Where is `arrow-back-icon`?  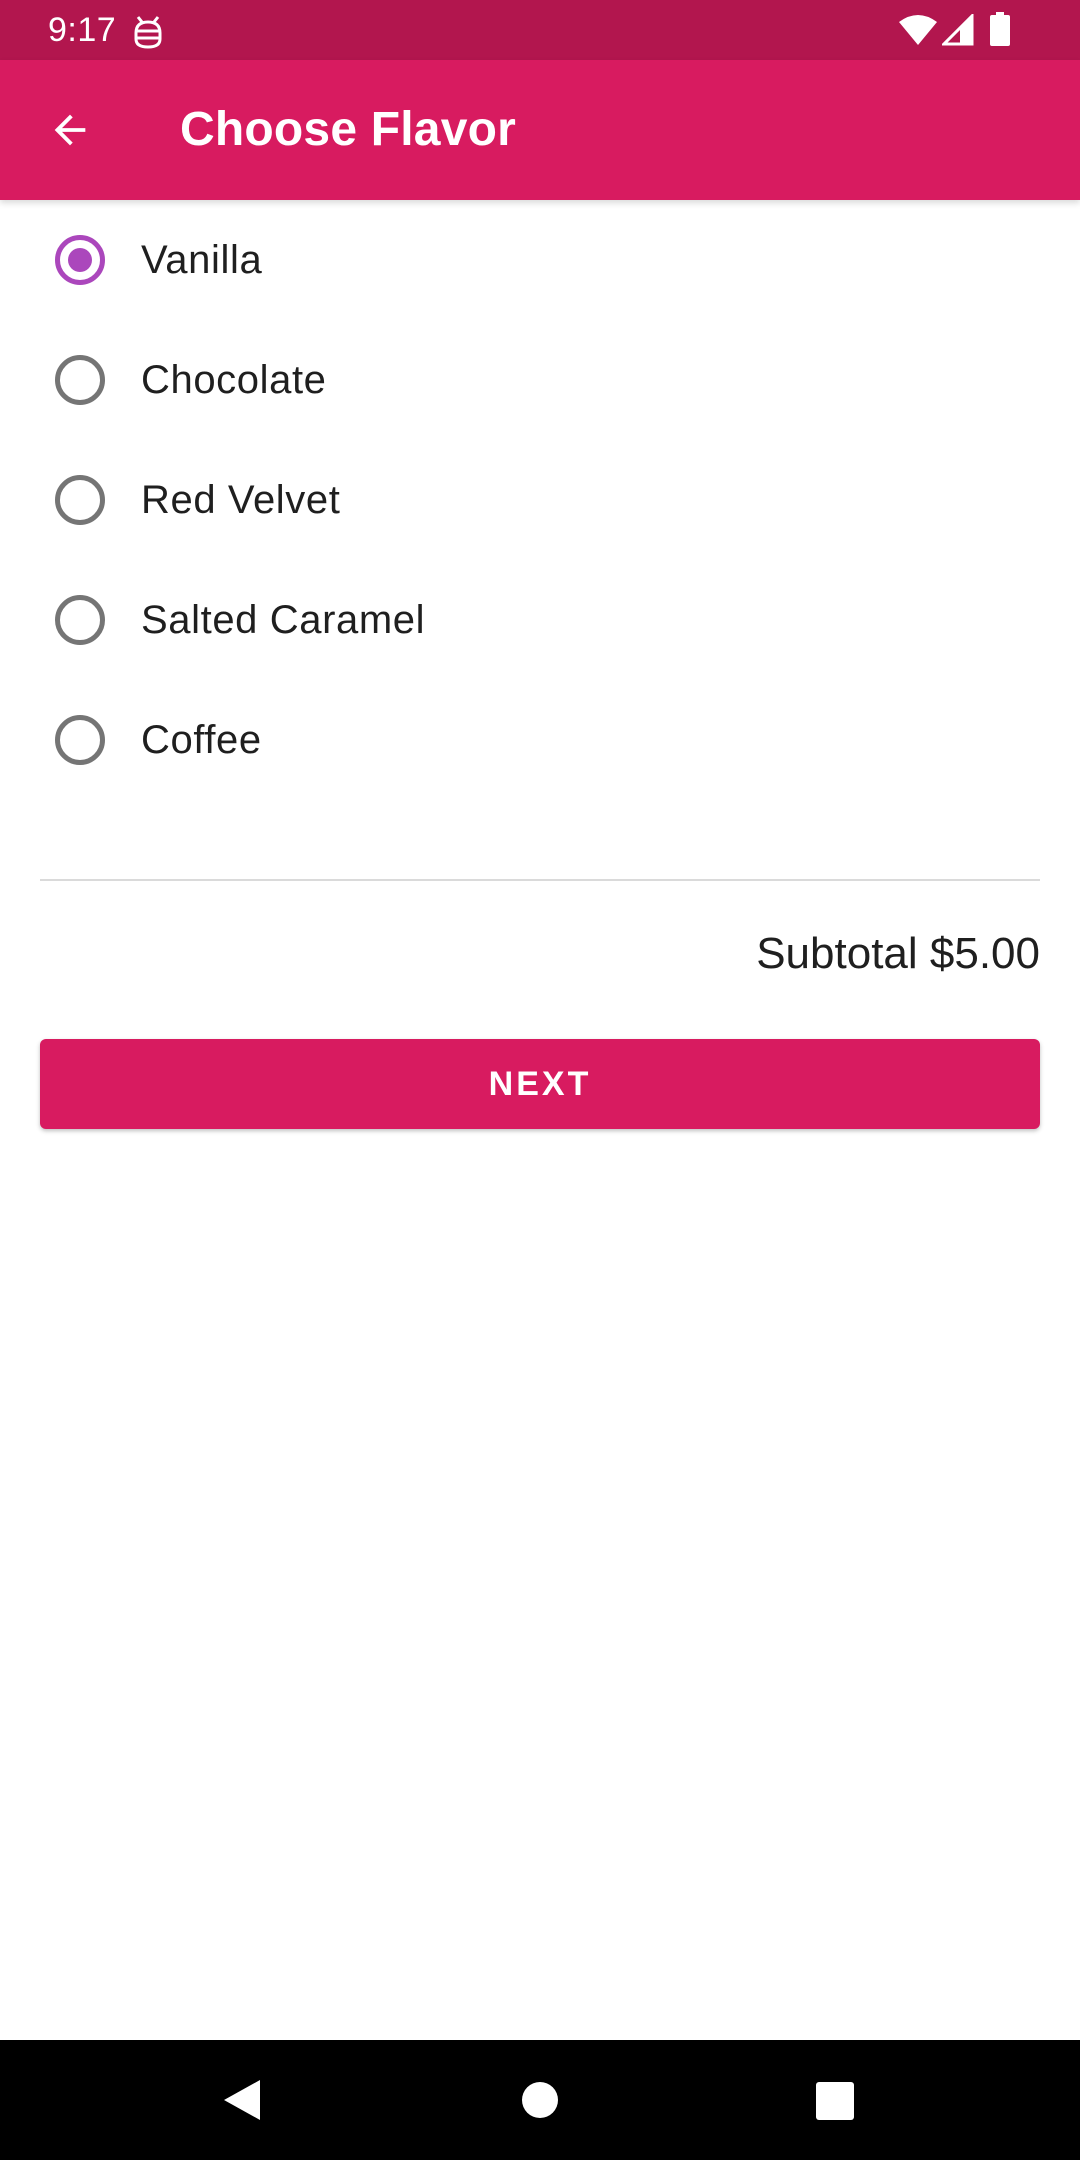
arrow-back-icon is located at coordinates (70, 130).